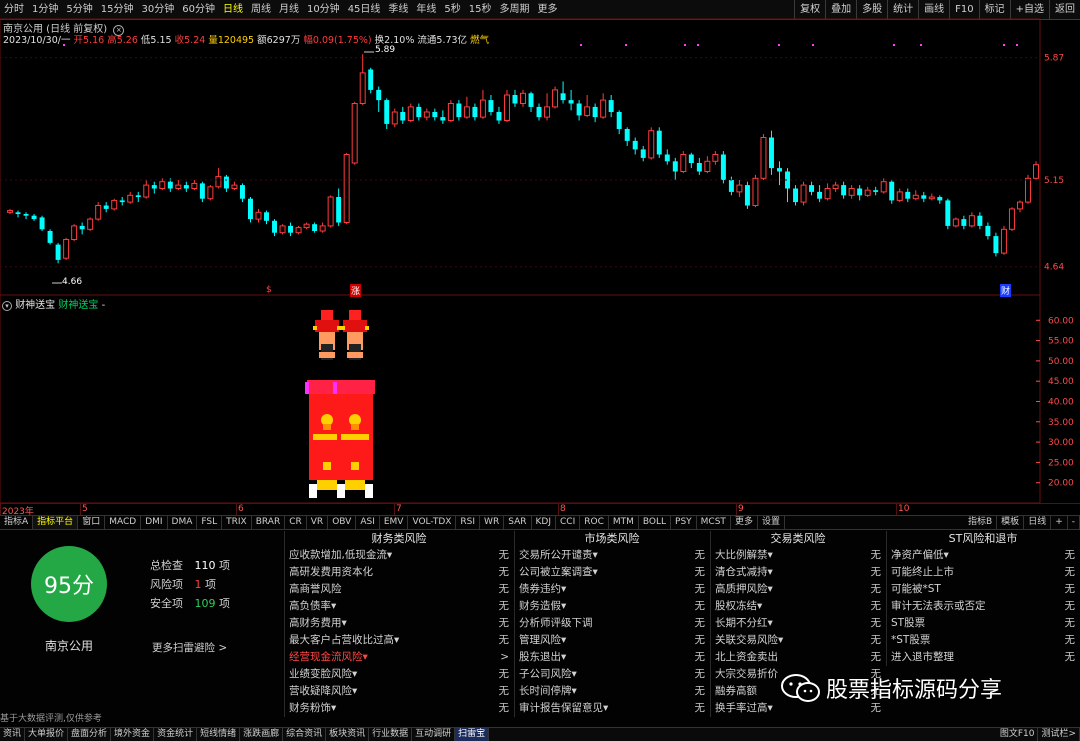  Describe the element at coordinates (655, 522) in the screenshot. I see `indicator-tab: BOLL` at that location.